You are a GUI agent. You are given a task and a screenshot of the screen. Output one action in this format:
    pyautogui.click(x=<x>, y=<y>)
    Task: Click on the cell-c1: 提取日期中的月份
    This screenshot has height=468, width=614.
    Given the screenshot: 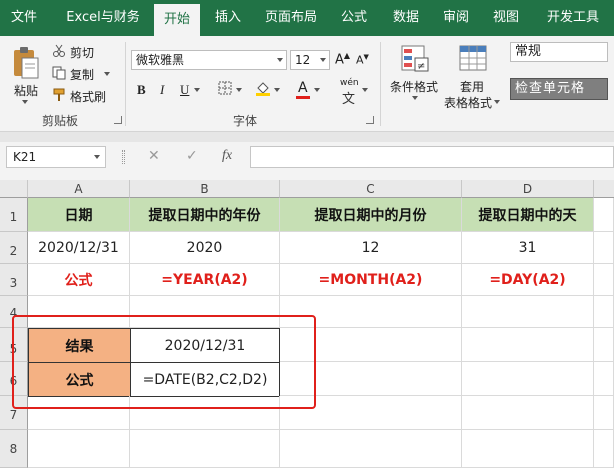 What is the action you would take?
    pyautogui.click(x=371, y=215)
    